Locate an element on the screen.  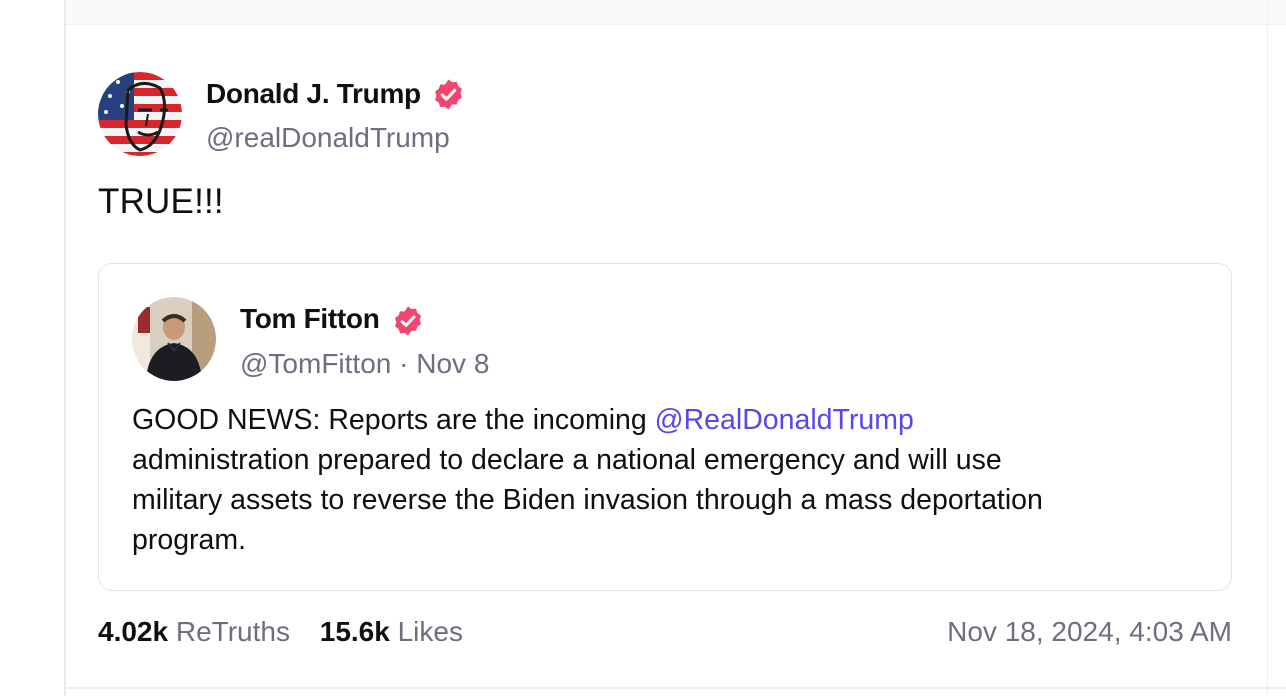
likes-stat: 15.6k Likes is located at coordinates (391, 632).